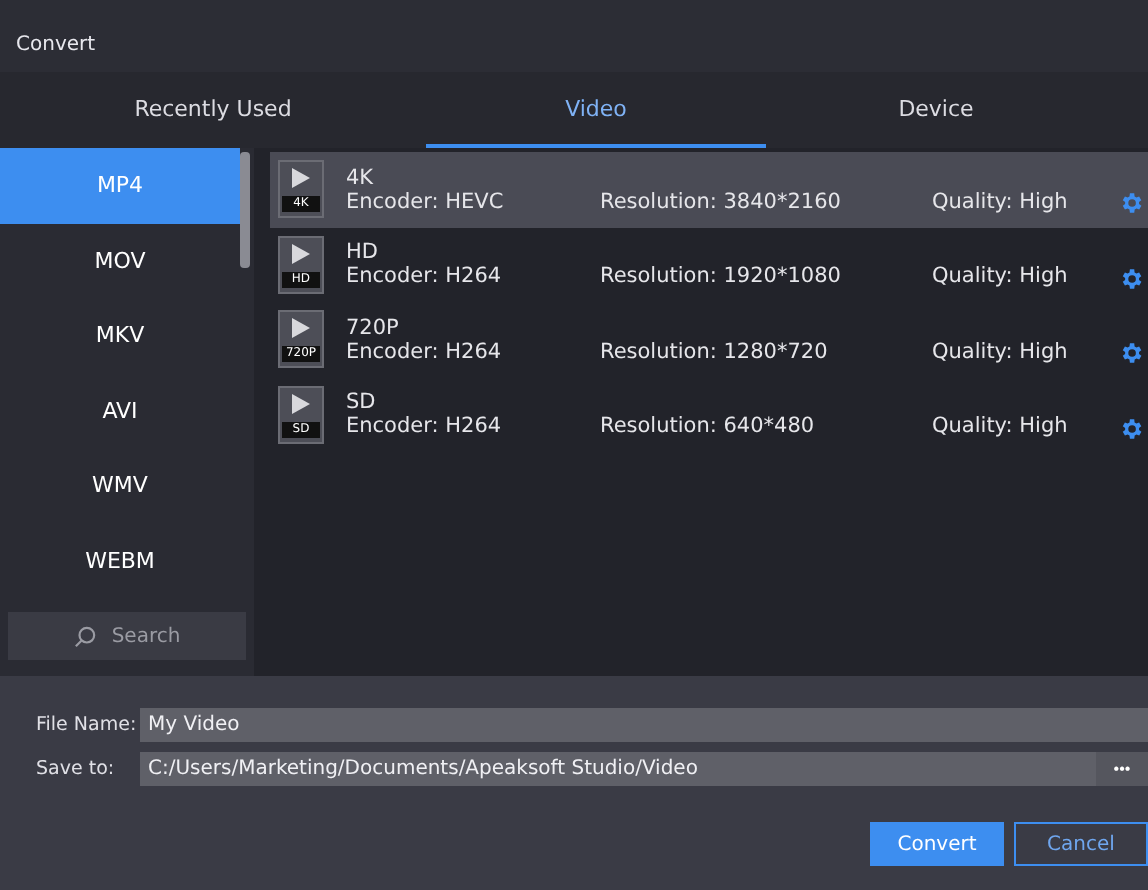 The height and width of the screenshot is (890, 1148). Describe the element at coordinates (120, 560) in the screenshot. I see `format-item: WEBM` at that location.